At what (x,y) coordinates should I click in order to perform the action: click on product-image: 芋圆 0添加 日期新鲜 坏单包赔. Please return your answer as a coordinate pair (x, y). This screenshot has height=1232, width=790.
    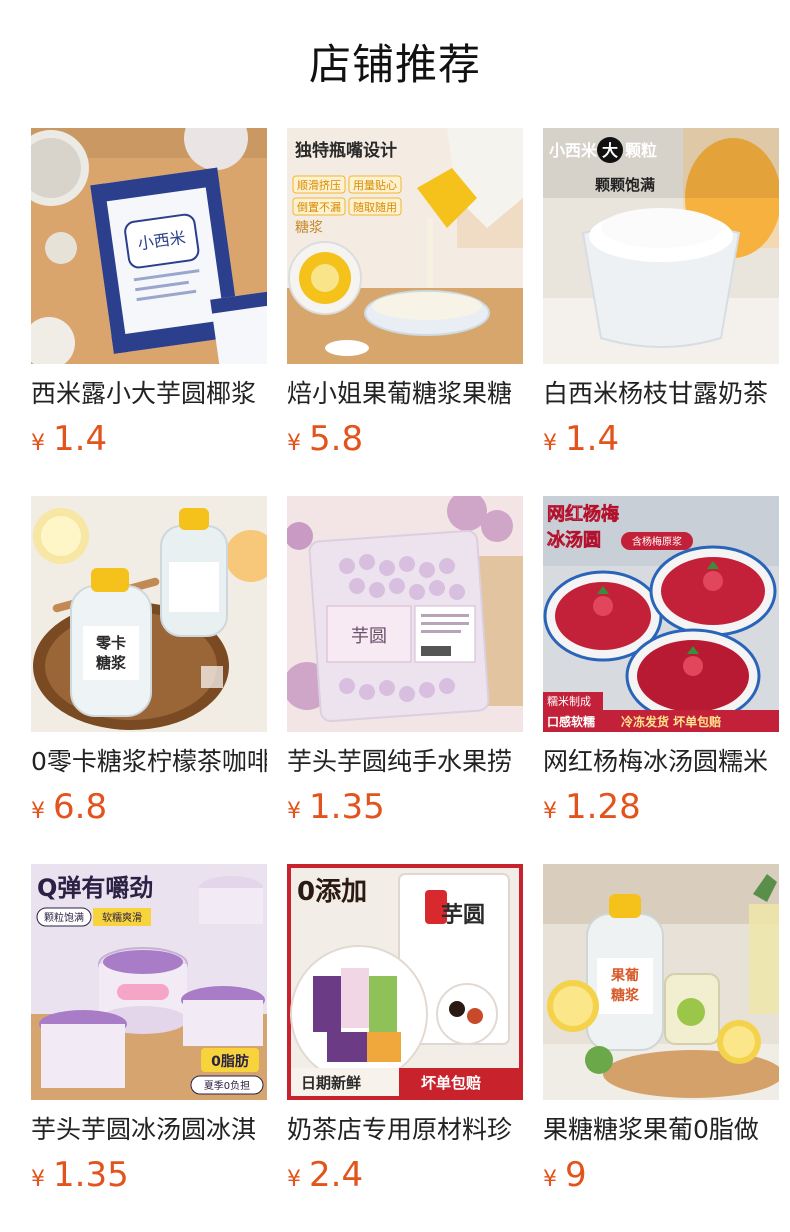
    Looking at the image, I should click on (405, 982).